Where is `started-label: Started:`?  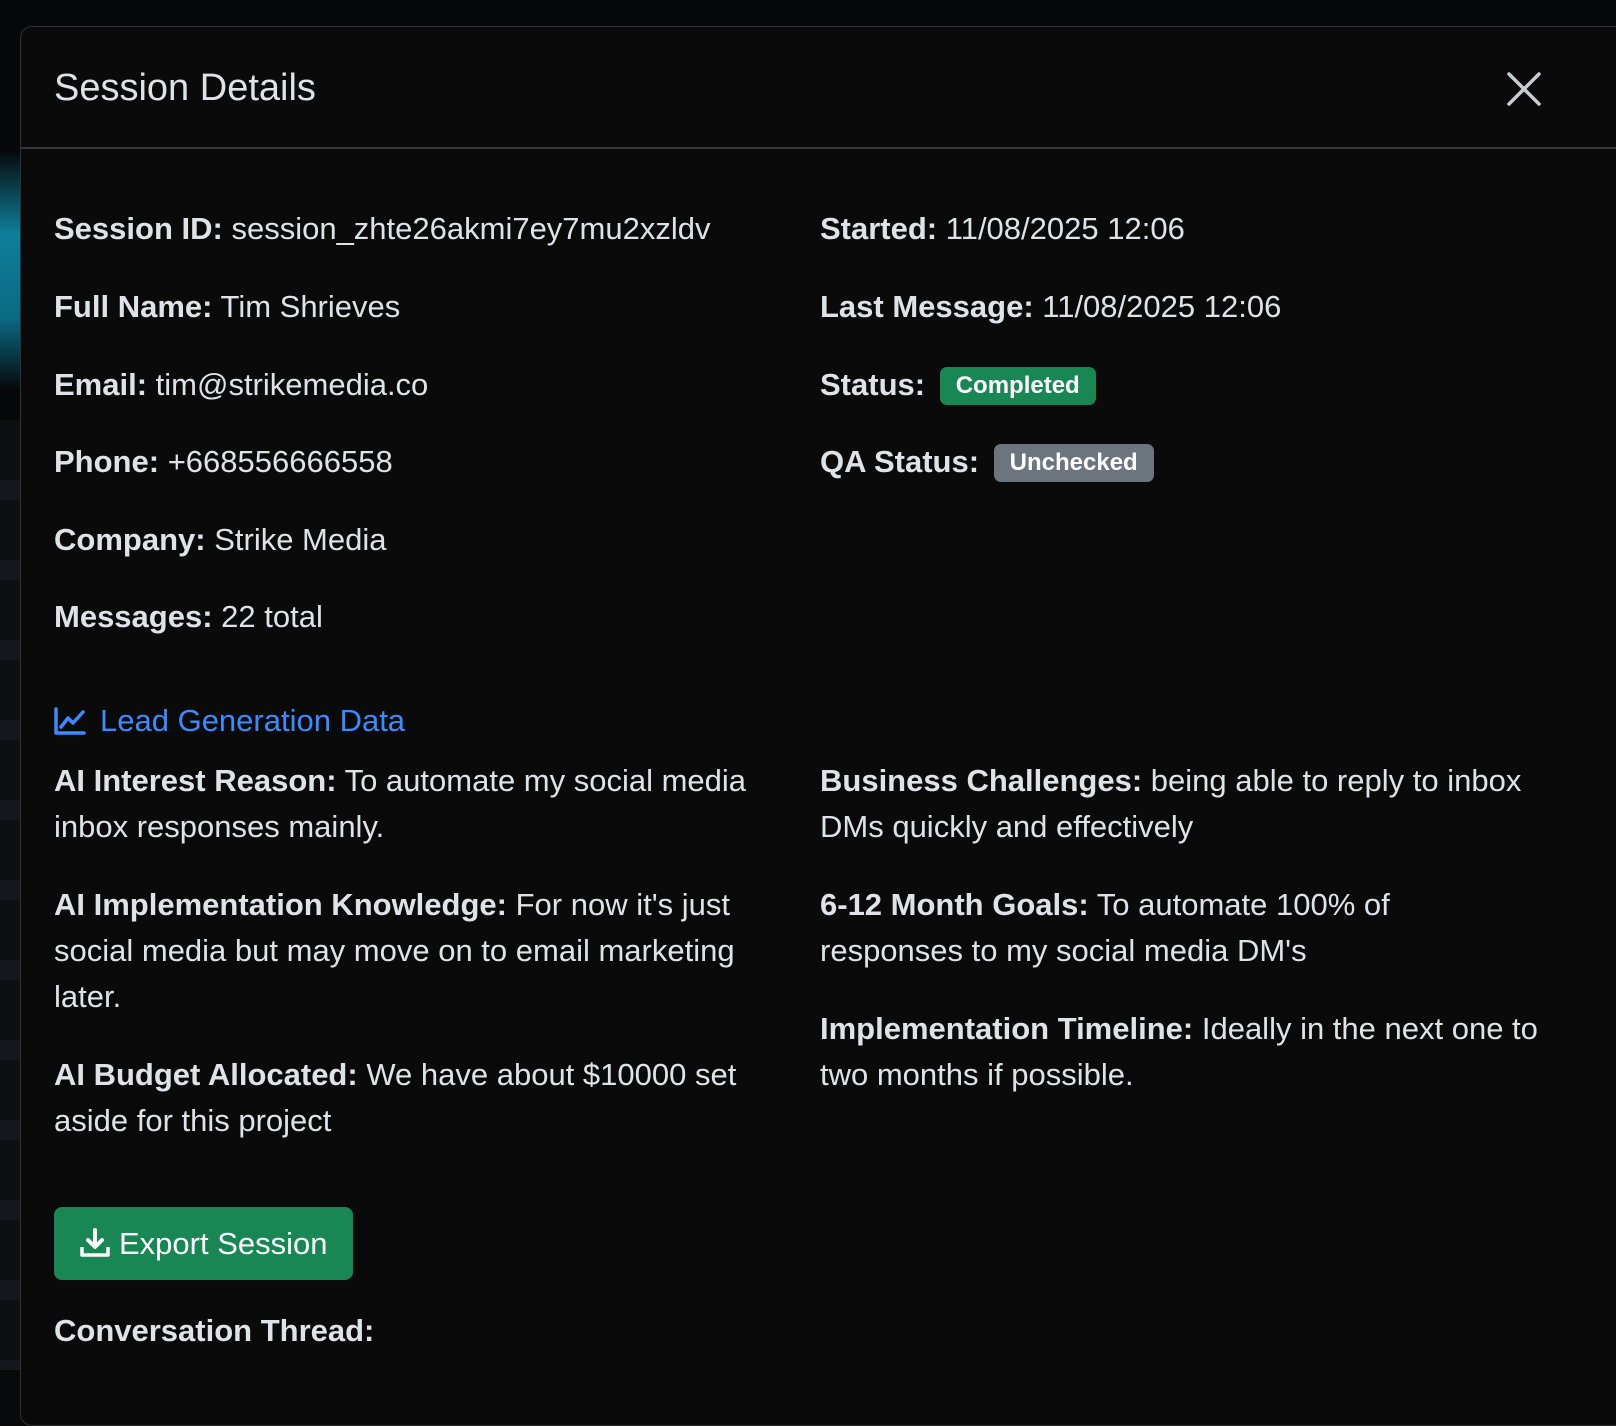 started-label: Started: is located at coordinates (879, 228).